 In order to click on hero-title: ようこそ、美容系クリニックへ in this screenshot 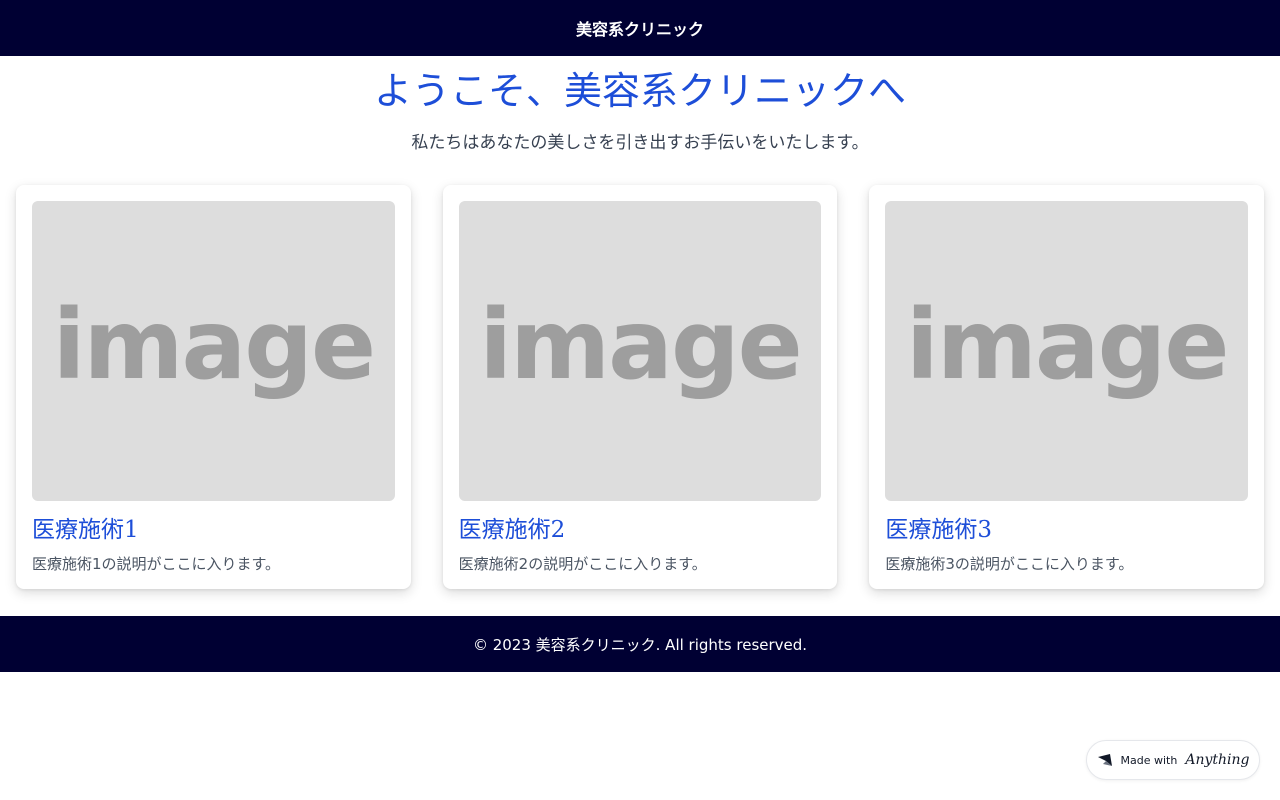, I will do `click(639, 91)`.